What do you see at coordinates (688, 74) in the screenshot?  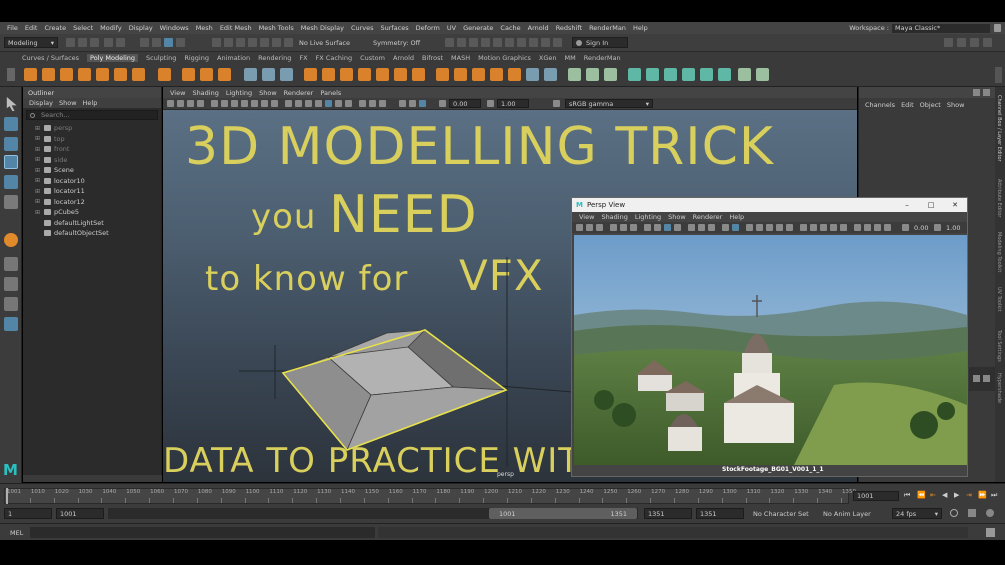 I see `automatic-map-icon` at bounding box center [688, 74].